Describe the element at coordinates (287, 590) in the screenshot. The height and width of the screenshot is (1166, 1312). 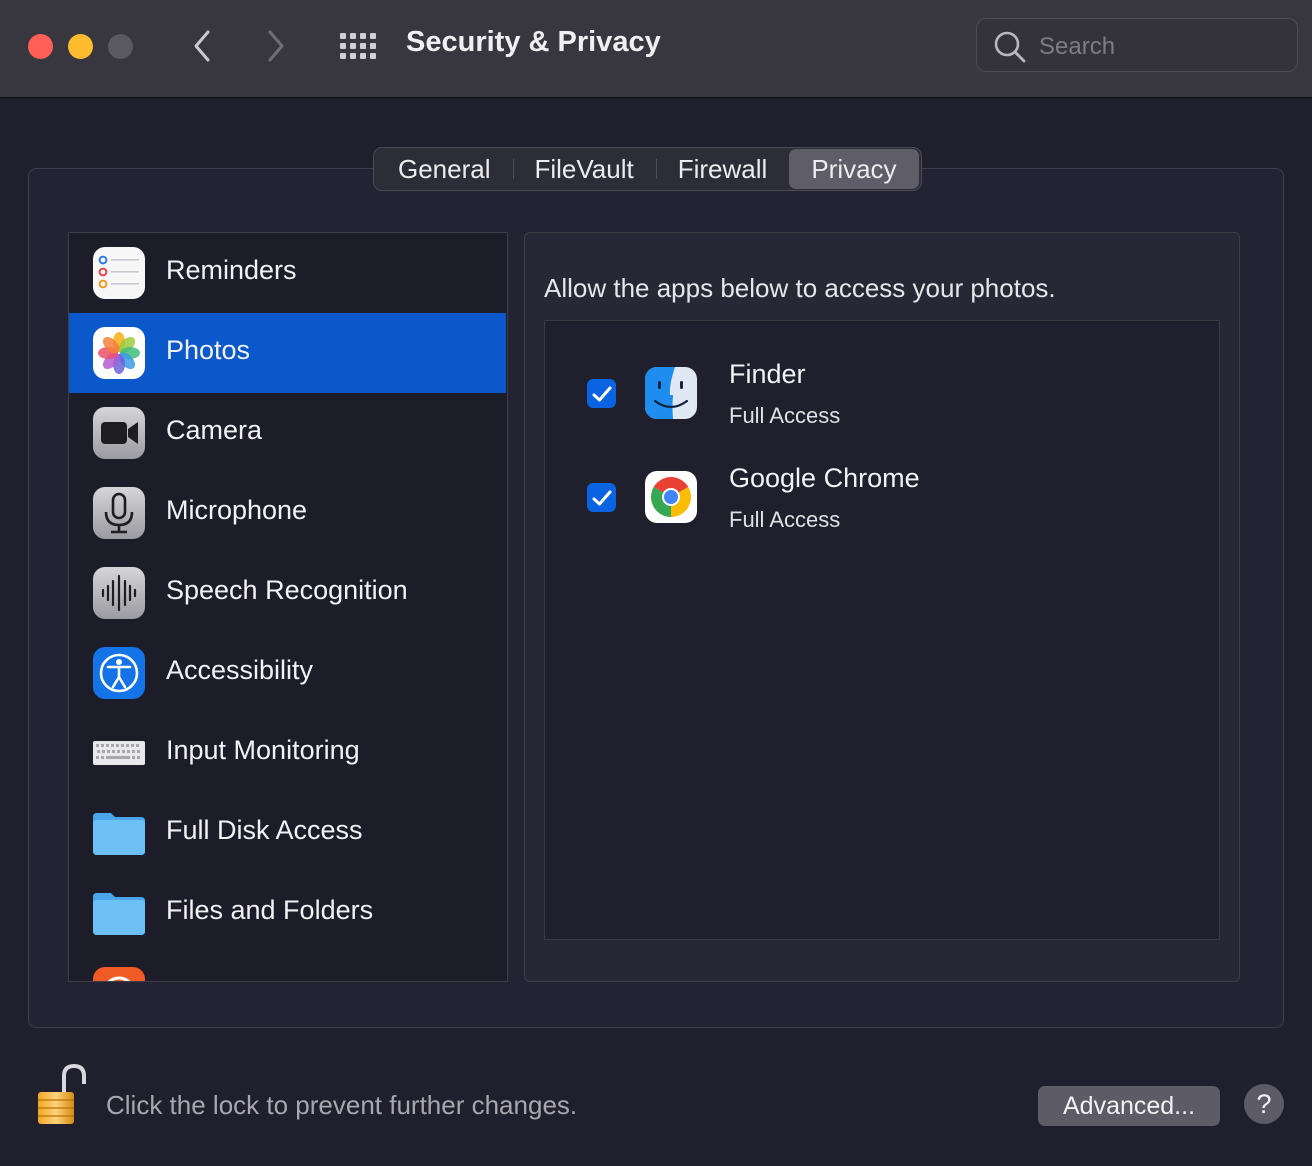
I see `sidebar-item-label: Speech Recognition` at that location.